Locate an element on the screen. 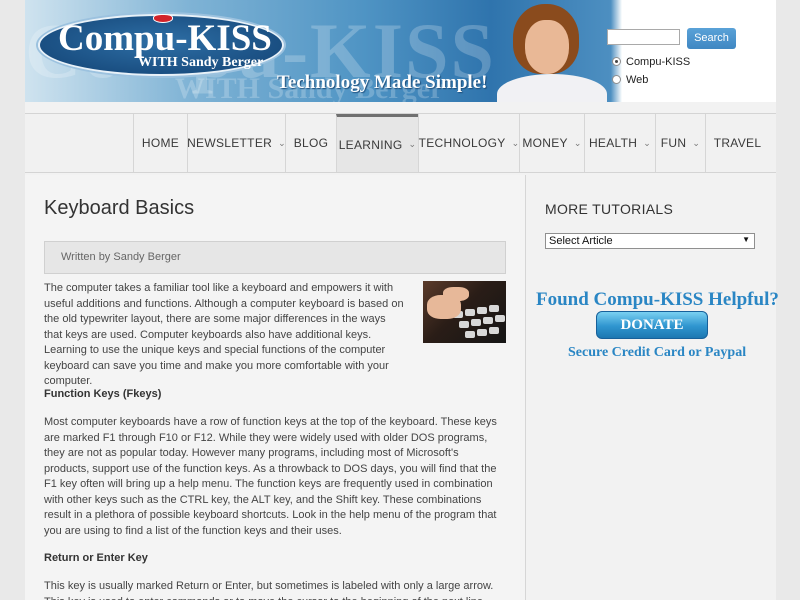  search-input is located at coordinates (643, 37).